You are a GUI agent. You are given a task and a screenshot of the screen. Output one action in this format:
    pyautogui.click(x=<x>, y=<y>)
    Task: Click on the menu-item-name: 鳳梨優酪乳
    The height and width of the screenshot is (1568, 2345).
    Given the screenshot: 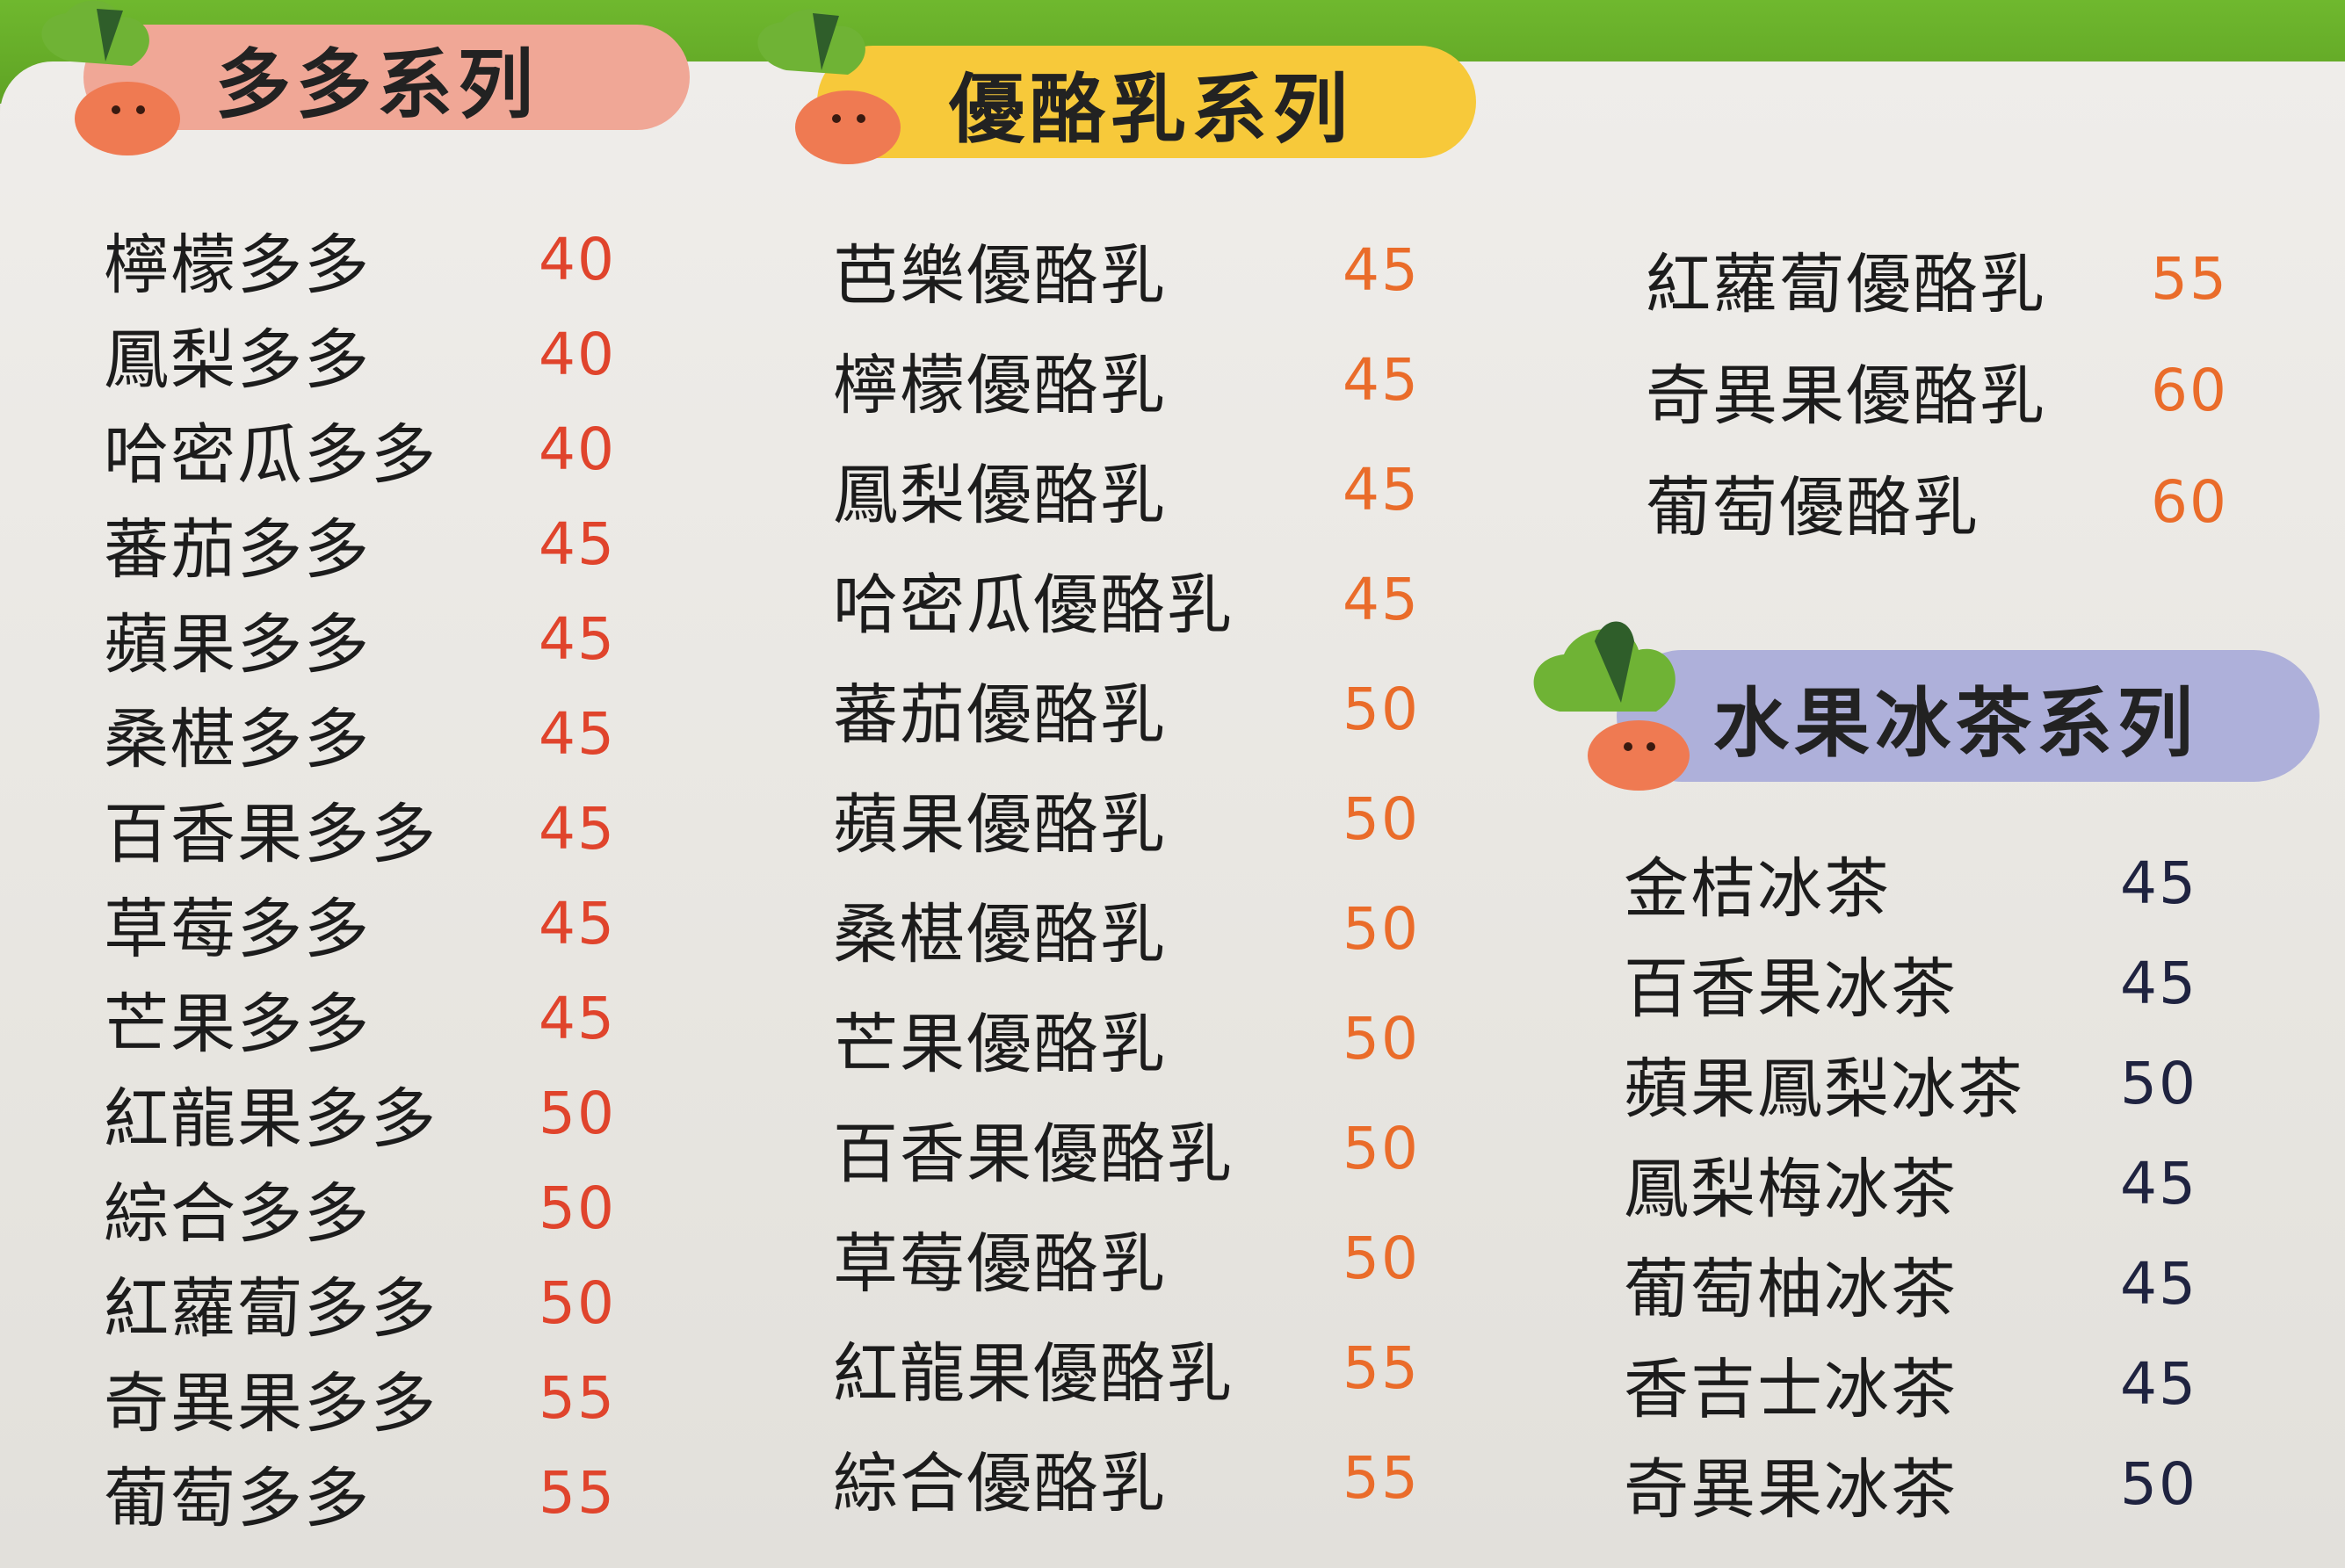 What is the action you would take?
    pyautogui.click(x=1000, y=495)
    